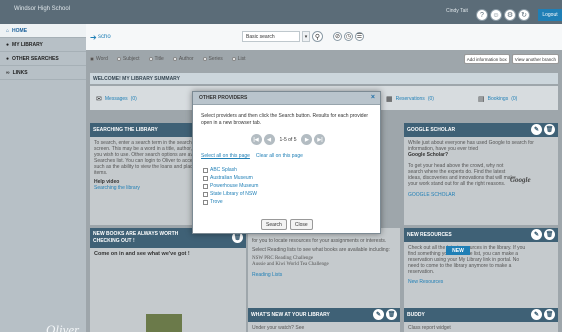  I want to click on buddy-panel: BUDDY ✎ 🗑 Class report widget, so click(481, 320).